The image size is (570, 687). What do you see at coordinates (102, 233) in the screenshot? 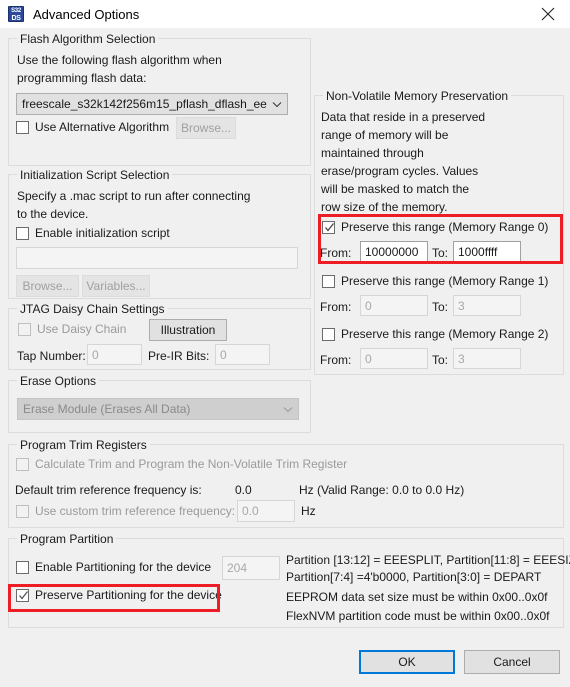
I see `enable-init-script-label: Enable initialization script` at bounding box center [102, 233].